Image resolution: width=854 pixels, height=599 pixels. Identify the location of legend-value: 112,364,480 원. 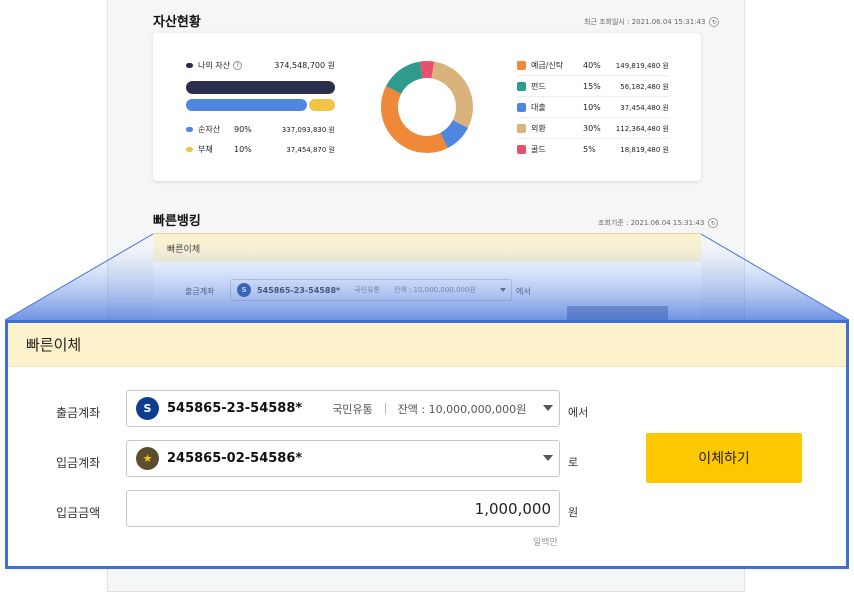
(642, 128).